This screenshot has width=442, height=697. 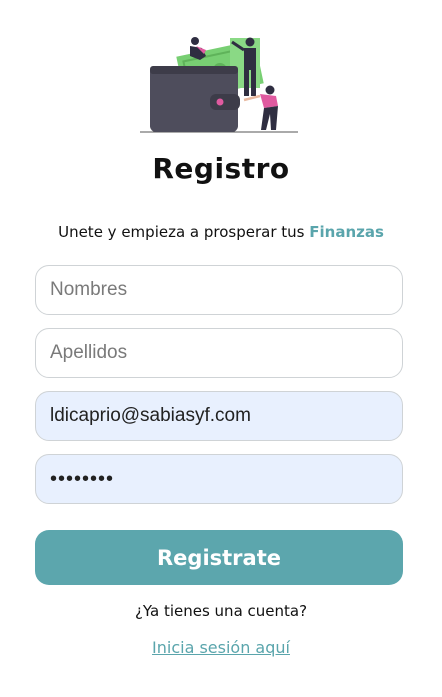 I want to click on page-subtitle: Unete y empieza a prosperar tus Finanzas, so click(x=221, y=232).